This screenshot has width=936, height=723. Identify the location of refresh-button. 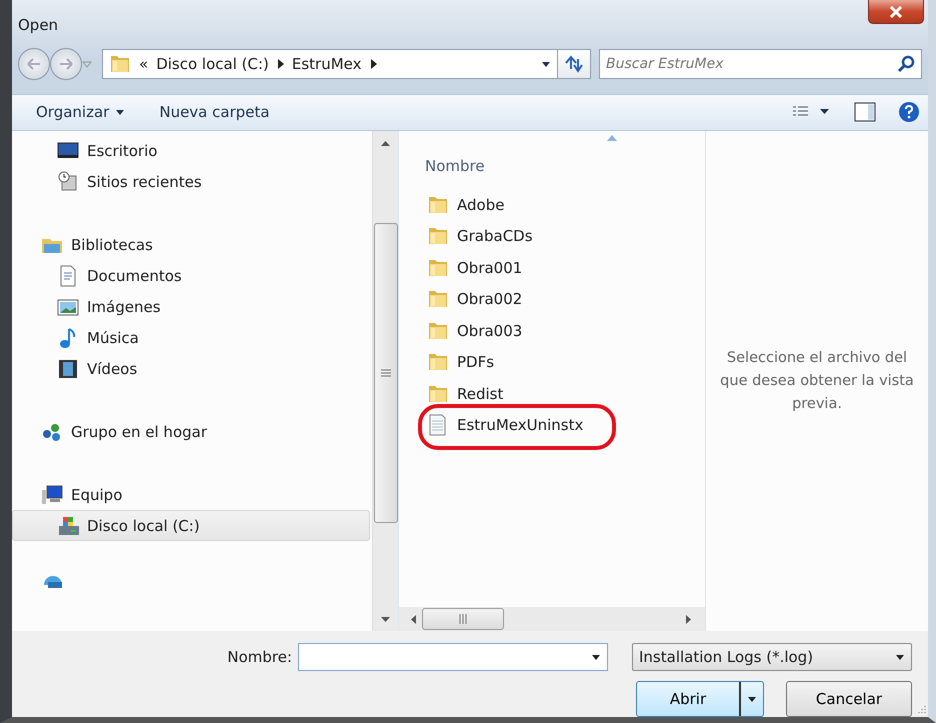
(574, 64).